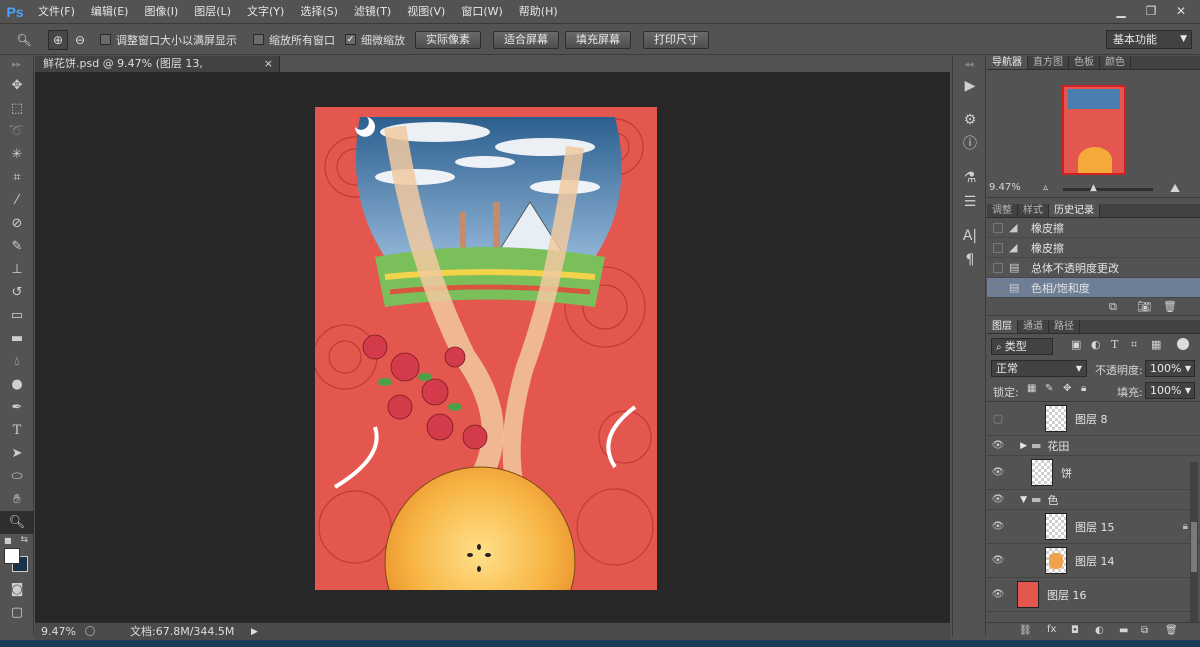 This screenshot has width=1200, height=647. Describe the element at coordinates (17, 407) in the screenshot. I see `pen-tool-icon: ✒` at that location.